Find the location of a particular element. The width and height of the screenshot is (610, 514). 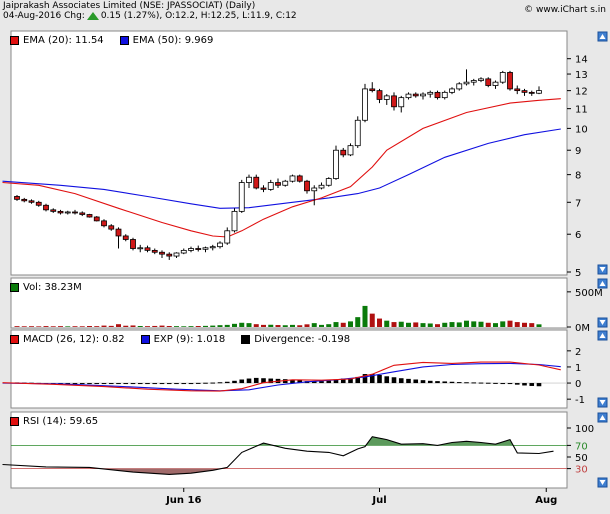

legend-macd: MACD (26, 12): 0.82 is located at coordinates (67, 339).